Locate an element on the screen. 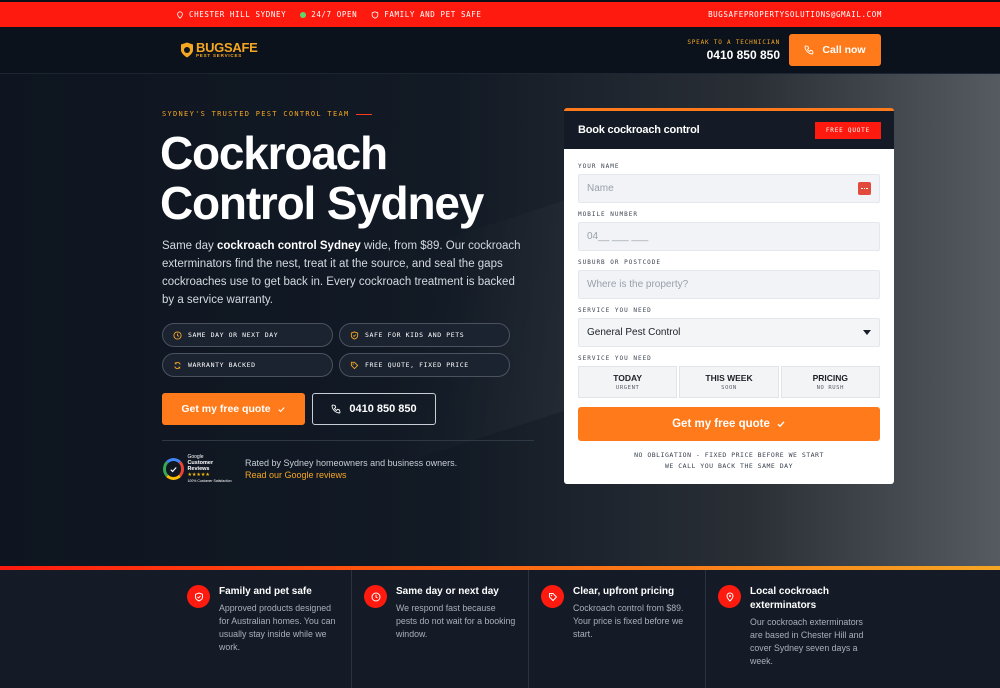  option-title: TODAY is located at coordinates (628, 378).